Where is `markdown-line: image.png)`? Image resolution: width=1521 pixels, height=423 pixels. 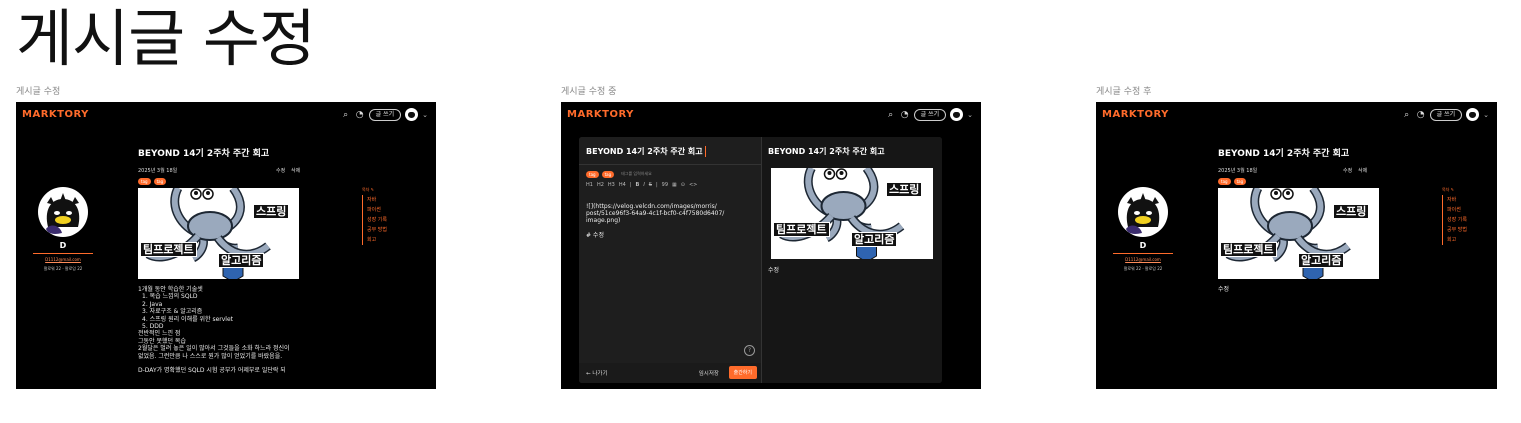
markdown-line: image.png) is located at coordinates (603, 221).